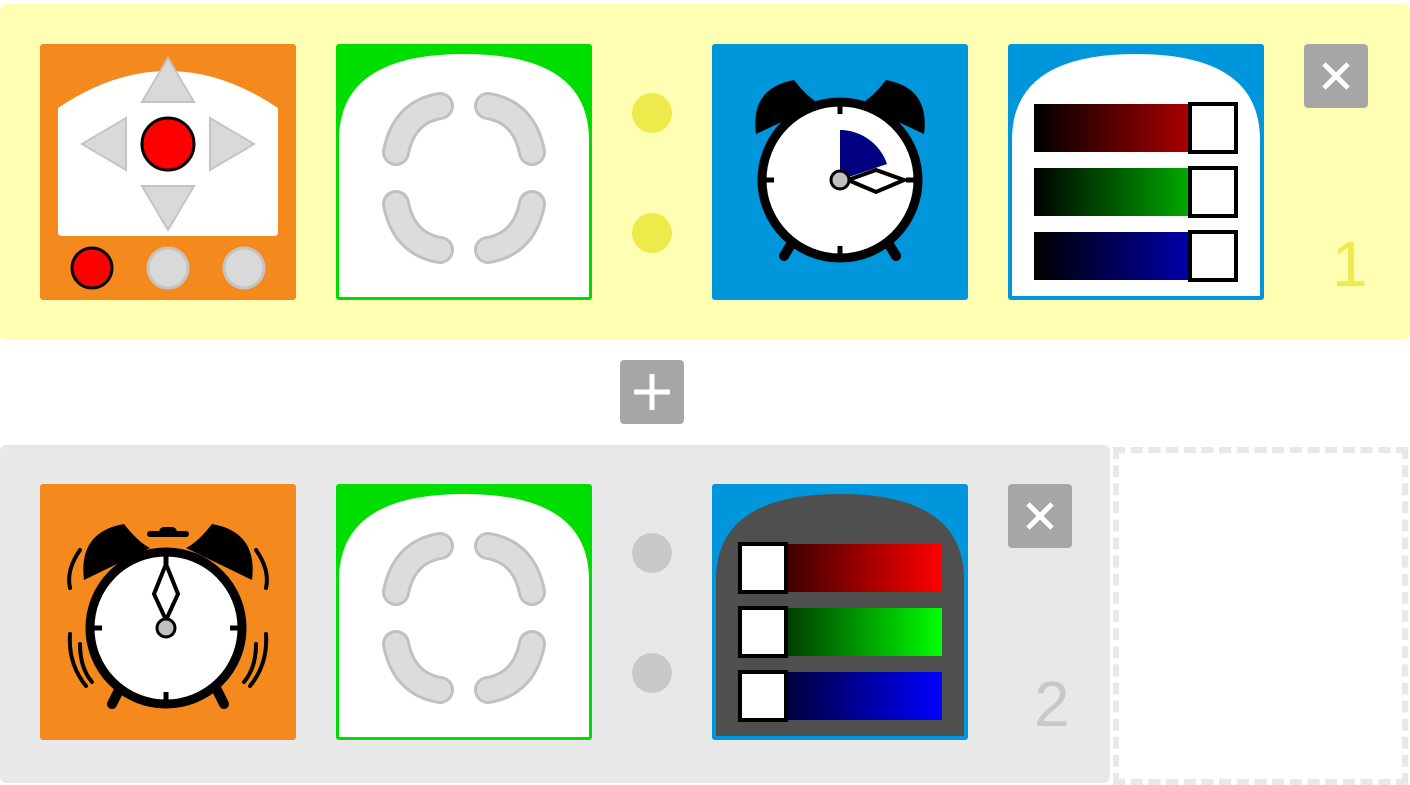 Image resolution: width=1410 pixels, height=785 pixels. What do you see at coordinates (1260, 616) in the screenshot?
I see `drop-zone` at bounding box center [1260, 616].